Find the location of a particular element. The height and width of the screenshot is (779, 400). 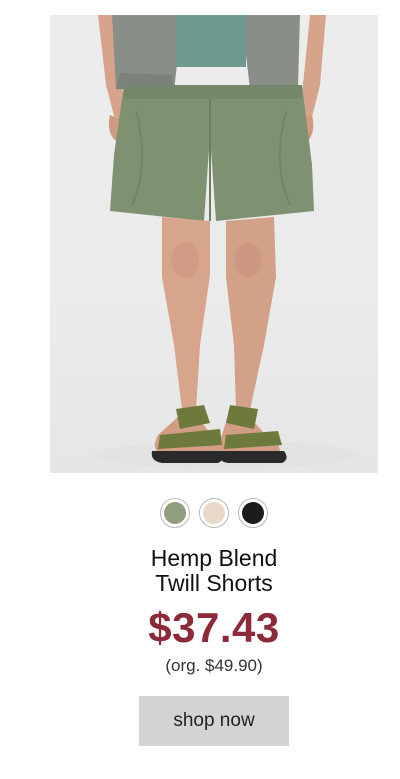

color-swatches is located at coordinates (200, 513).